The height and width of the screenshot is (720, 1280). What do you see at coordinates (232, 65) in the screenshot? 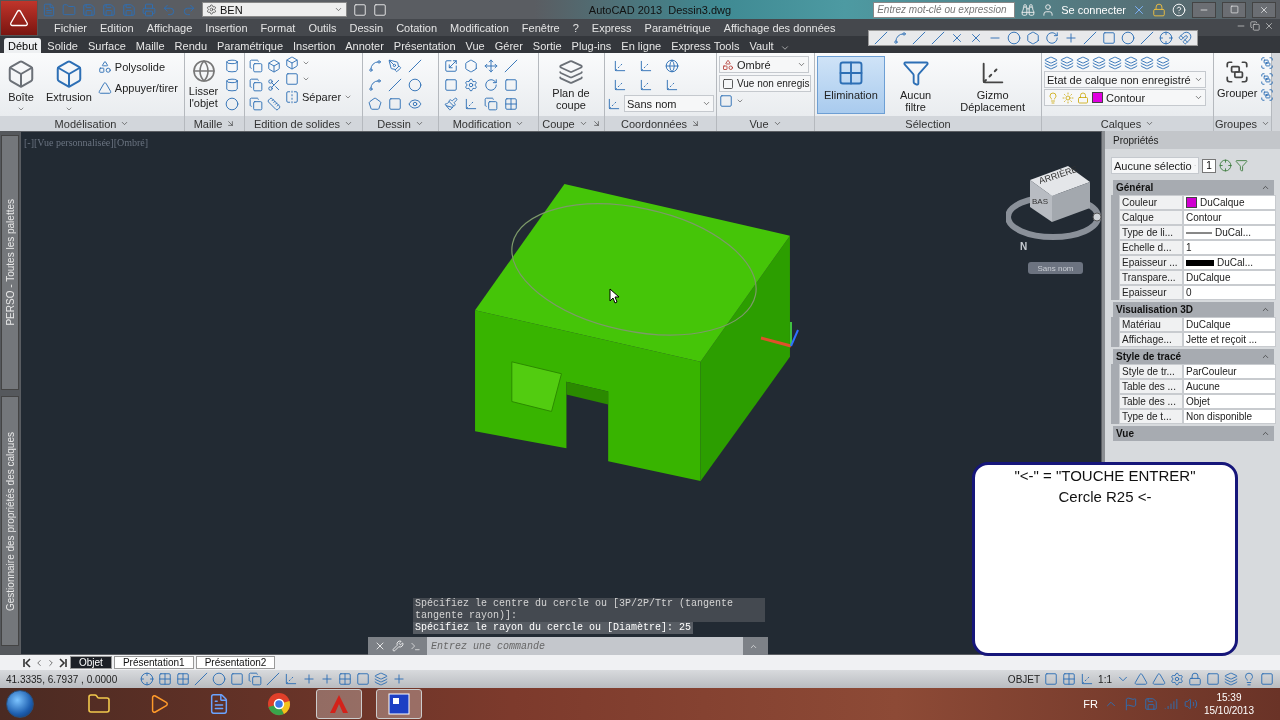
I see `cylinder-icon` at bounding box center [232, 65].